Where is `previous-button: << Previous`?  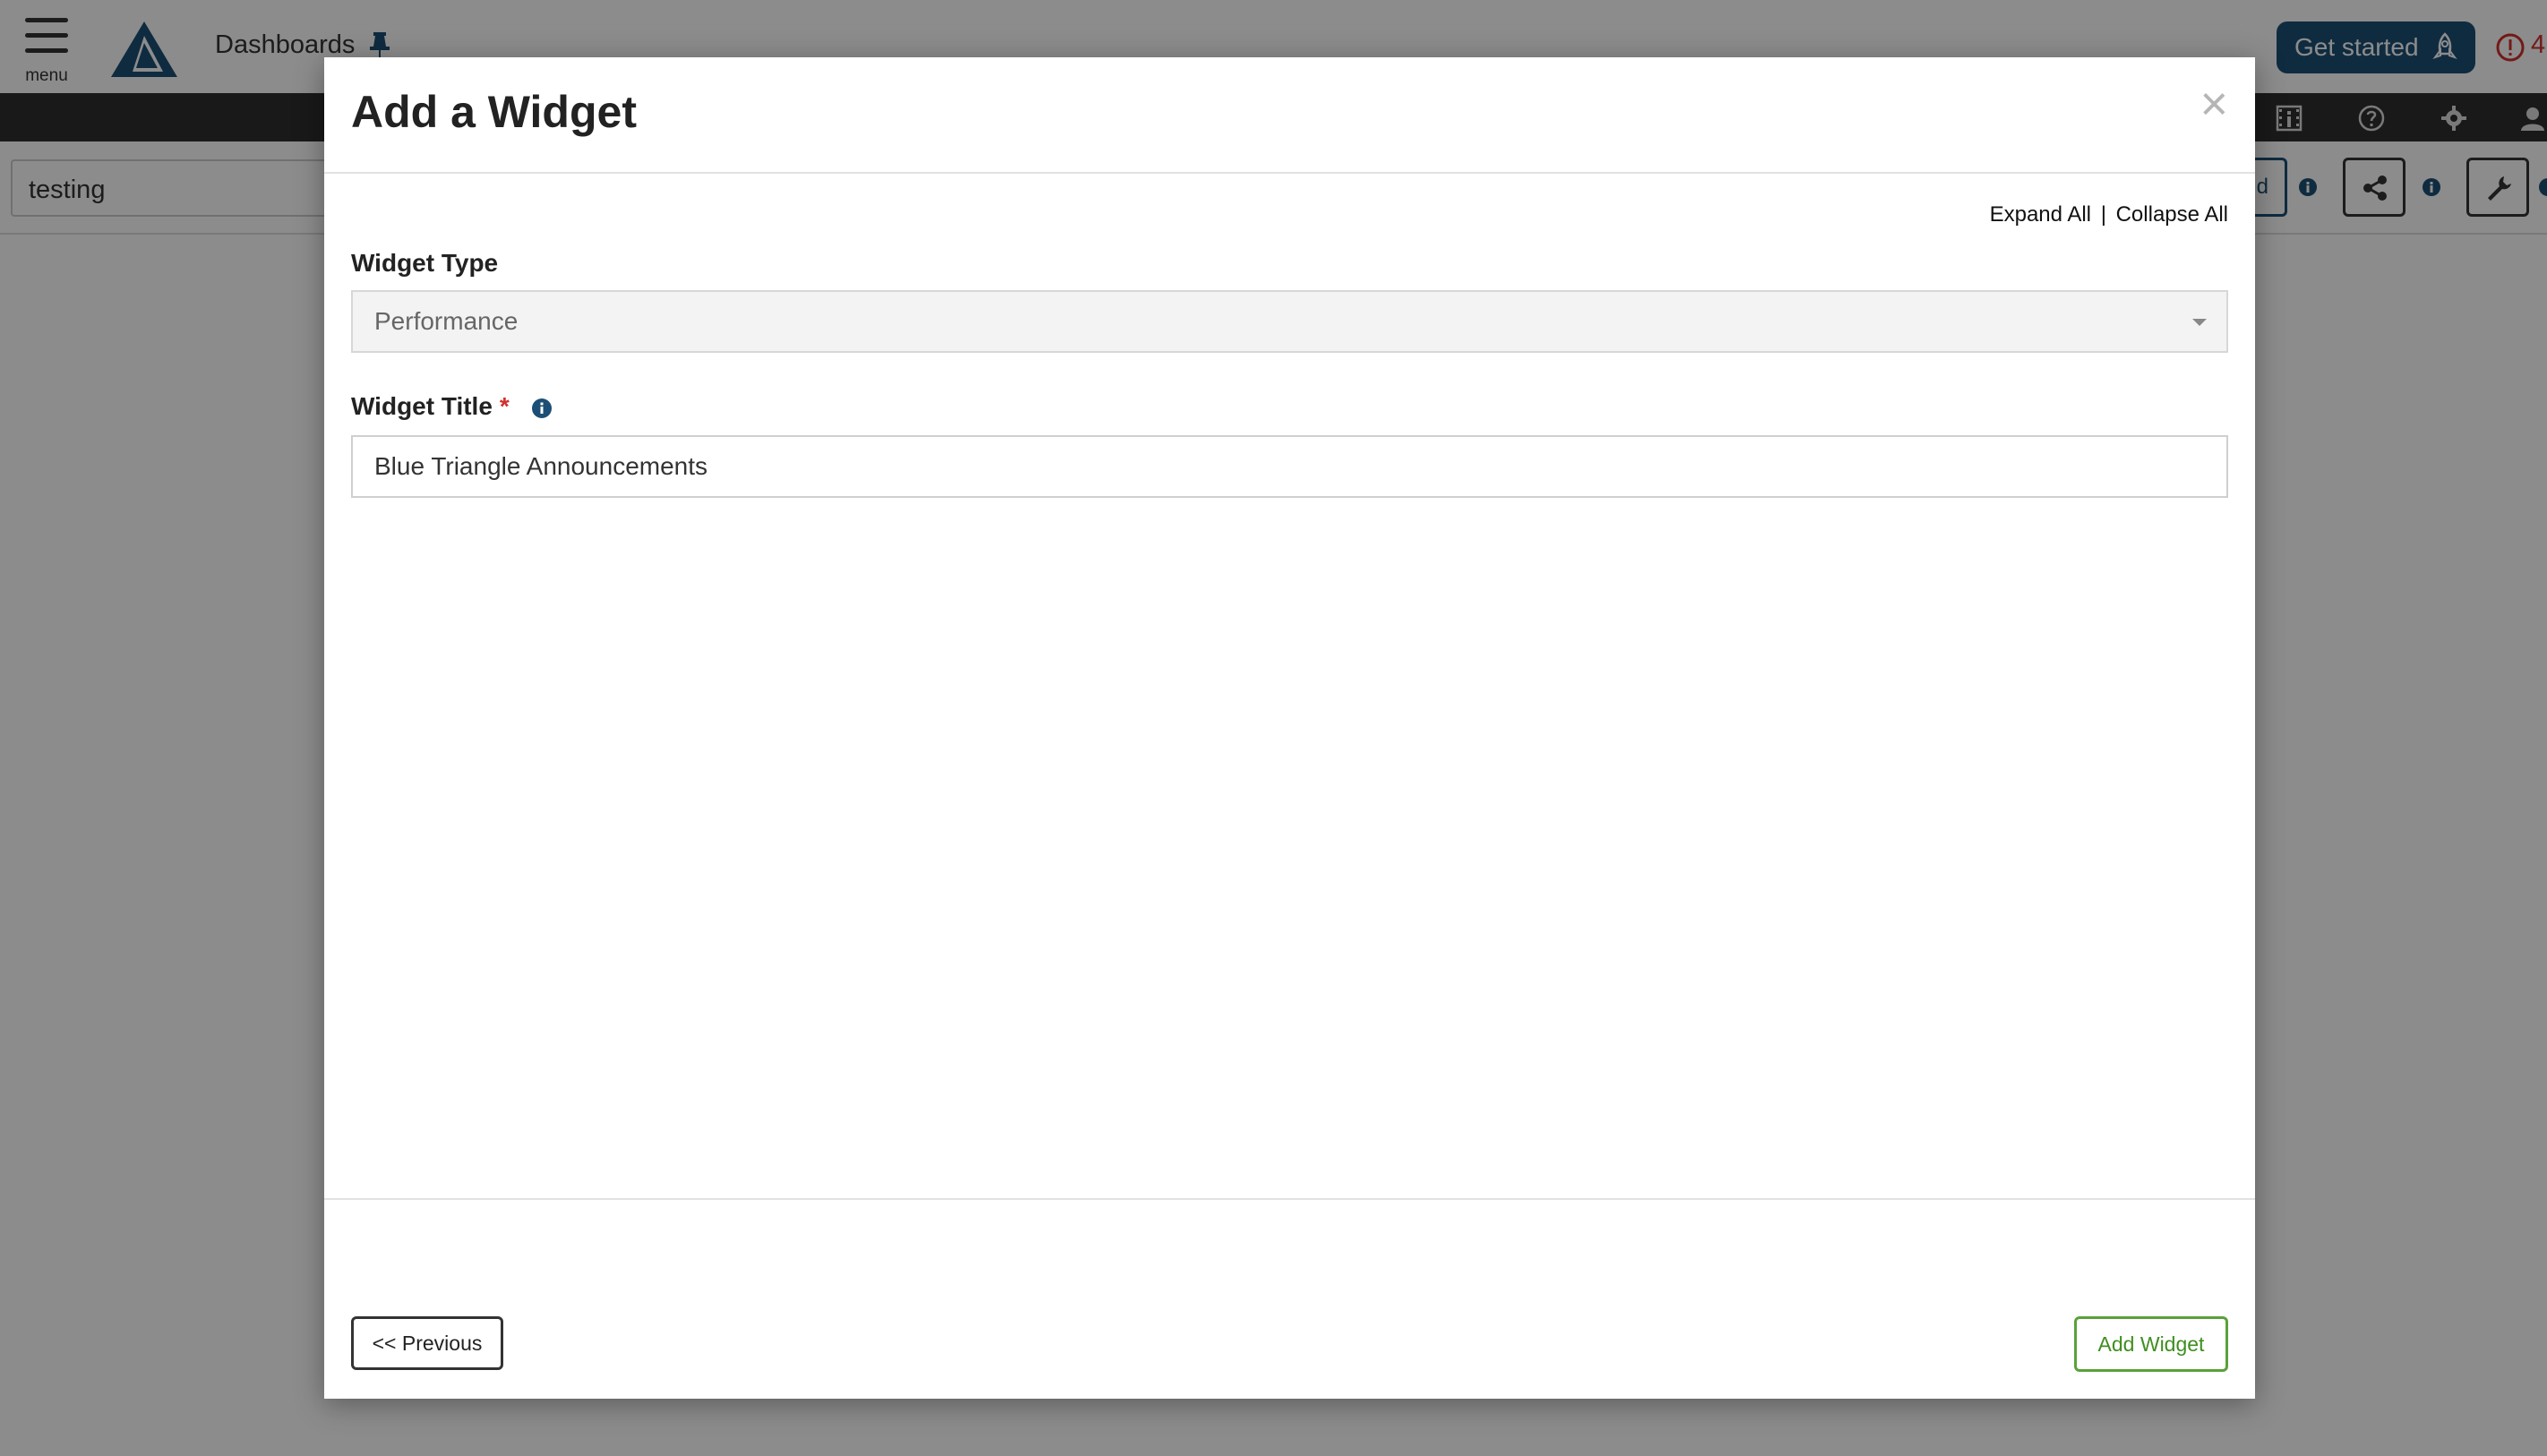
previous-button: << Previous is located at coordinates (427, 1343).